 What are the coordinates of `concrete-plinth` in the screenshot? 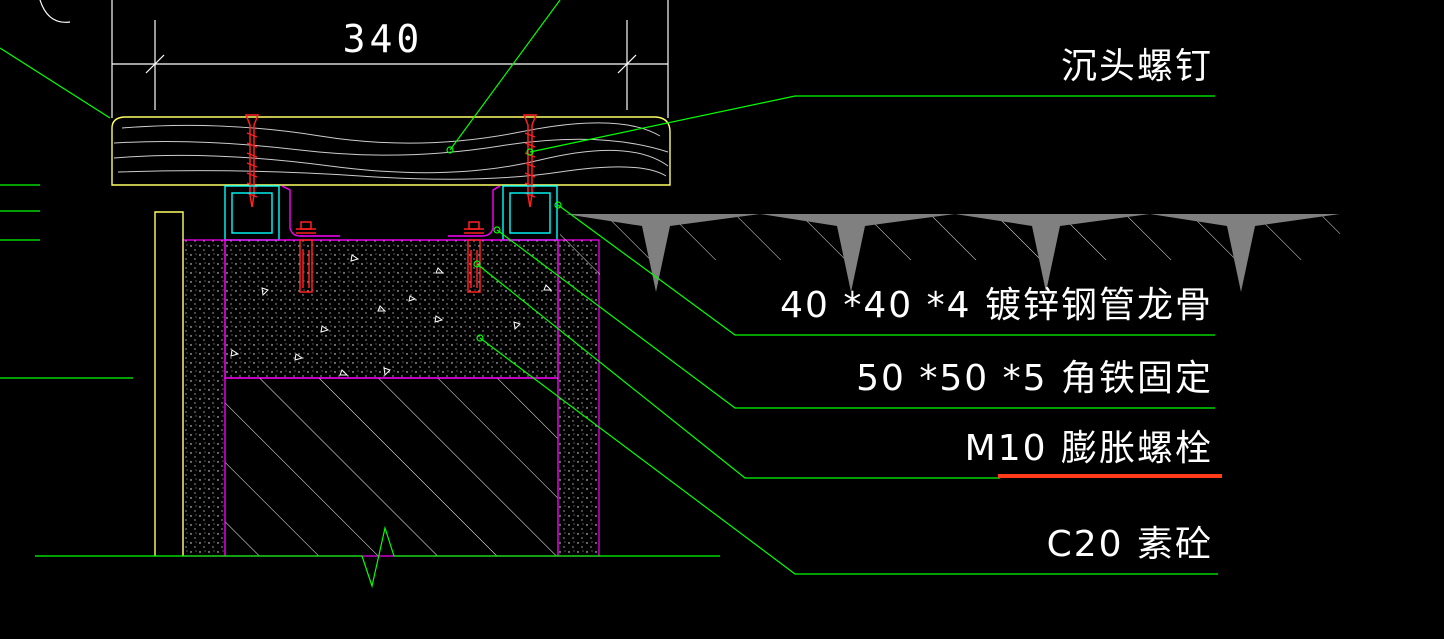 It's located at (391, 309).